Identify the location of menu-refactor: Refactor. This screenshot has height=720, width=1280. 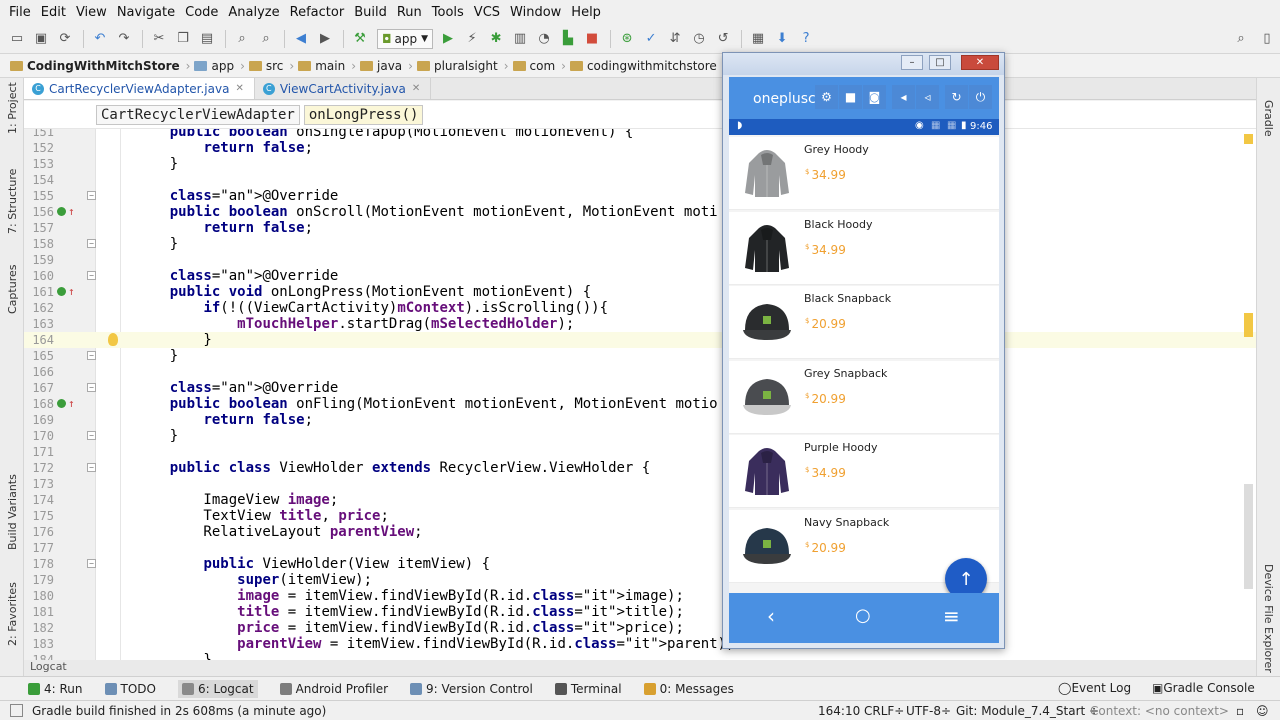
(317, 12).